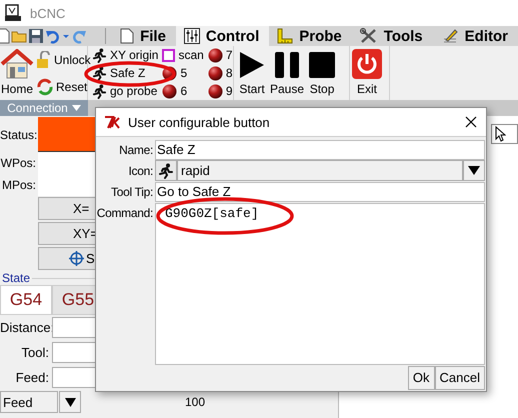  Describe the element at coordinates (125, 212) in the screenshot. I see `field-label: Command:` at that location.